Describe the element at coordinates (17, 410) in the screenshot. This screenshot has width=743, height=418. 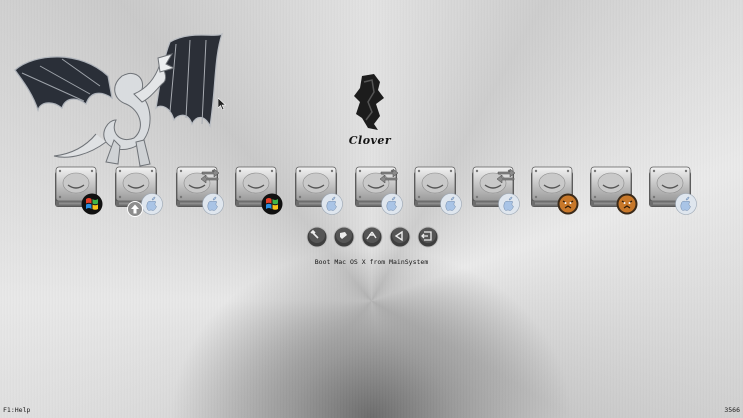
I see `help-hint: F1:Help` at that location.